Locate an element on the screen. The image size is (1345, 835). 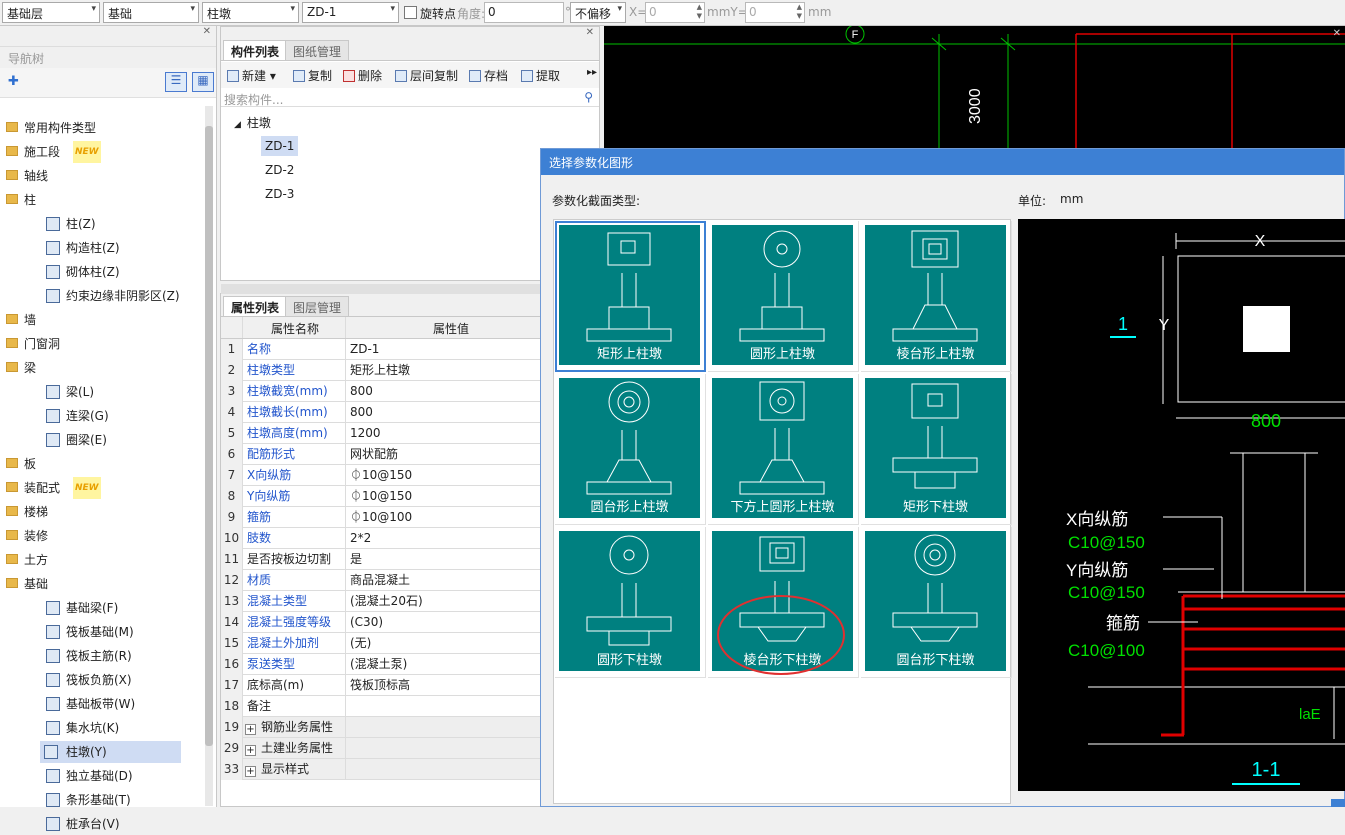
add-icon: ✚ is located at coordinates (13, 81).